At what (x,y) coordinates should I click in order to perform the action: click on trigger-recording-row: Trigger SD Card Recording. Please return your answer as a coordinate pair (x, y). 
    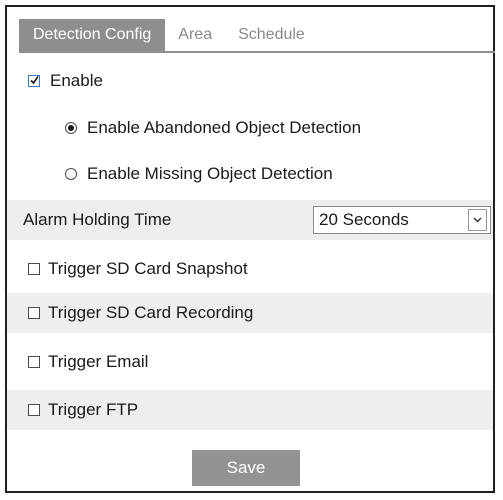
    Looking at the image, I should click on (250, 313).